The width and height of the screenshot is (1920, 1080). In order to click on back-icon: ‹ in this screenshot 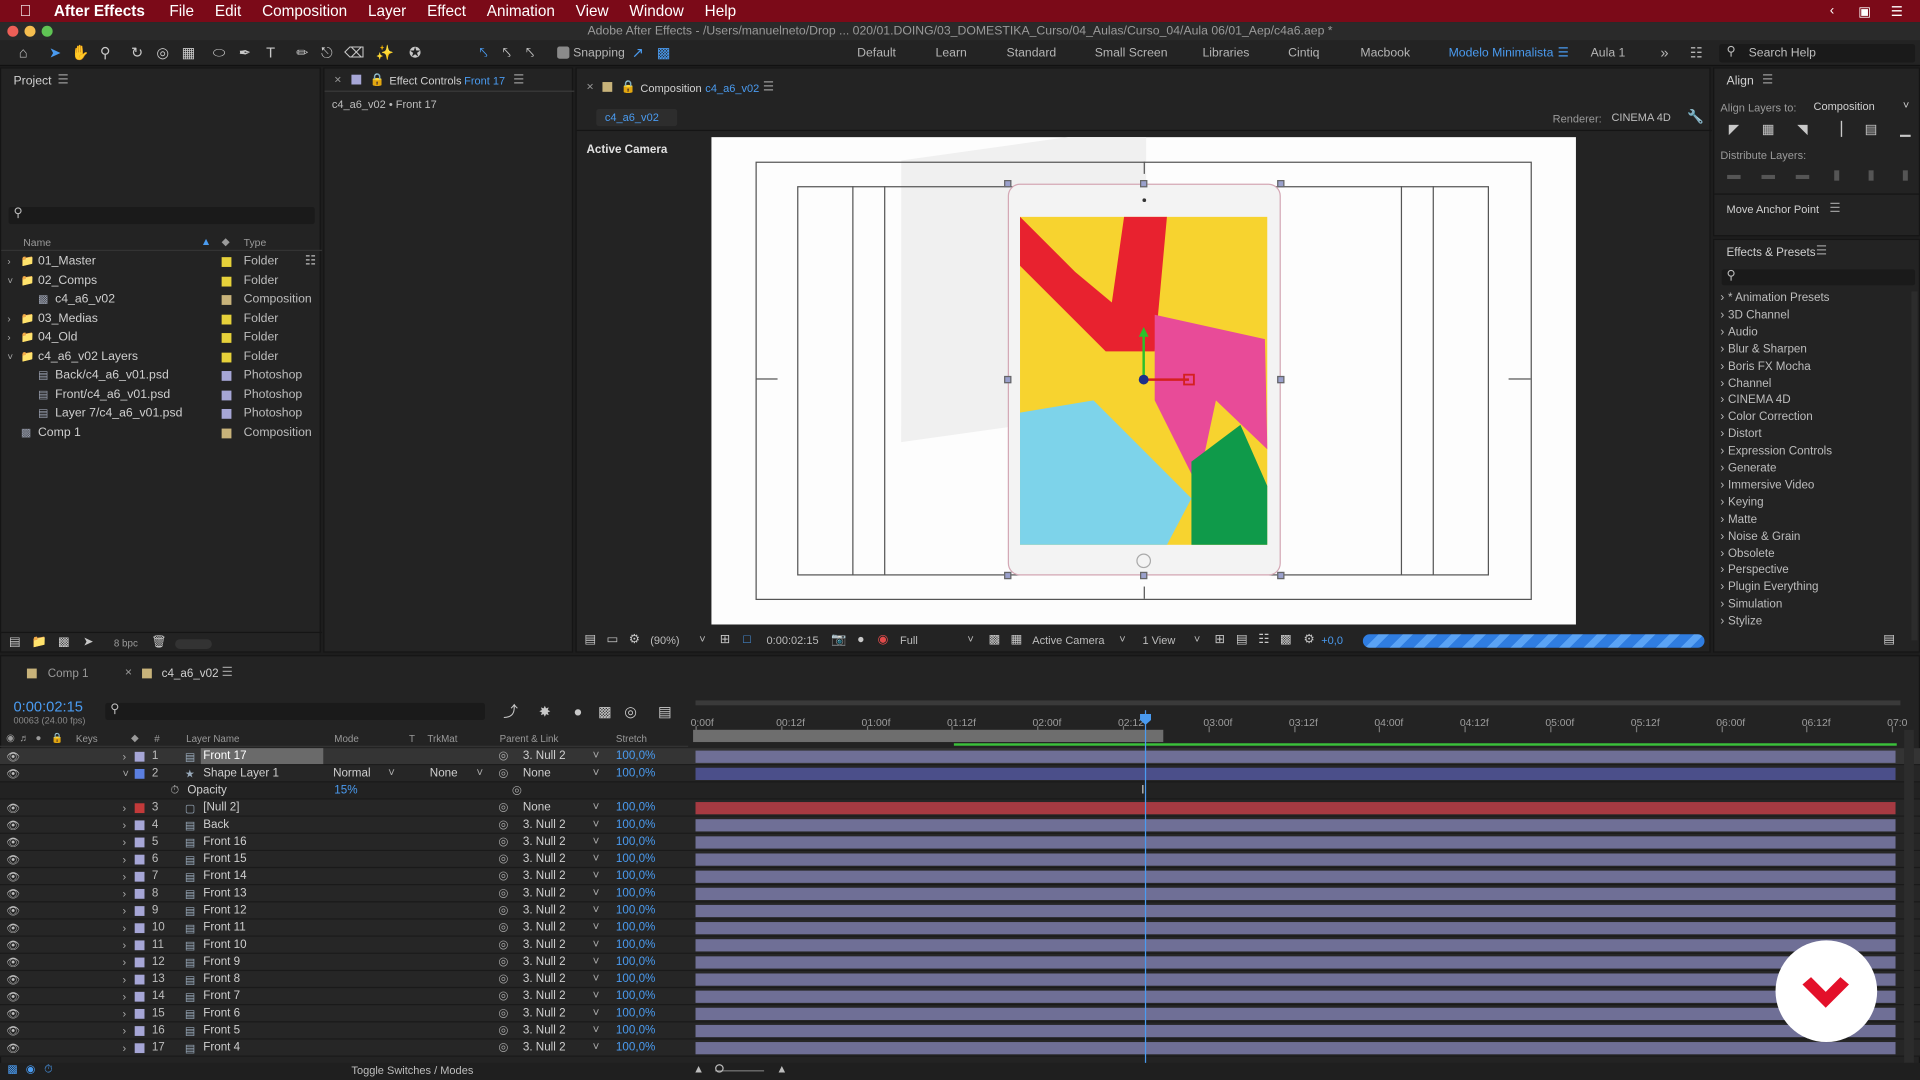, I will do `click(1832, 11)`.